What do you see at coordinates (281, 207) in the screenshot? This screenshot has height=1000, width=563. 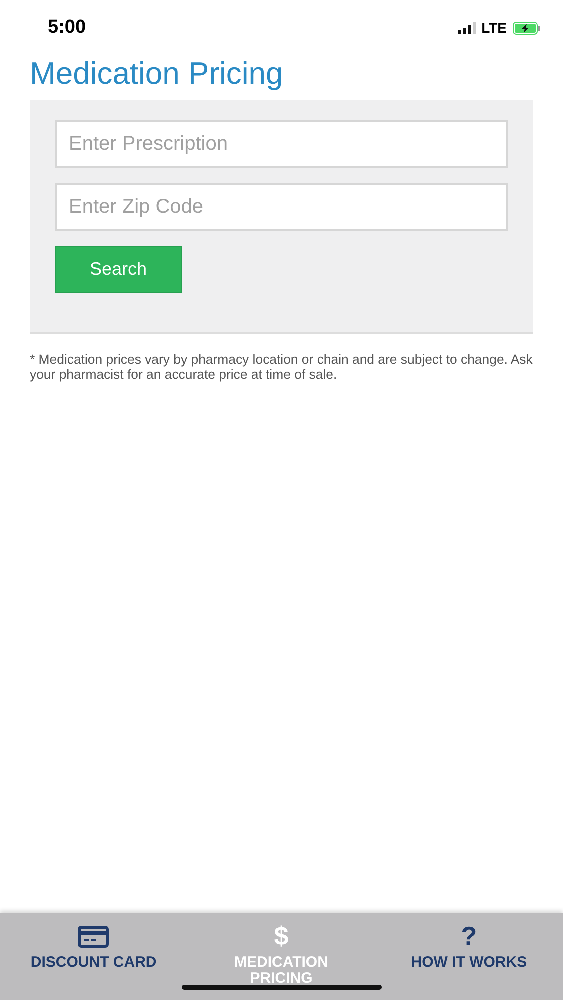 I see `zip-code-field: Enter Zip Code` at bounding box center [281, 207].